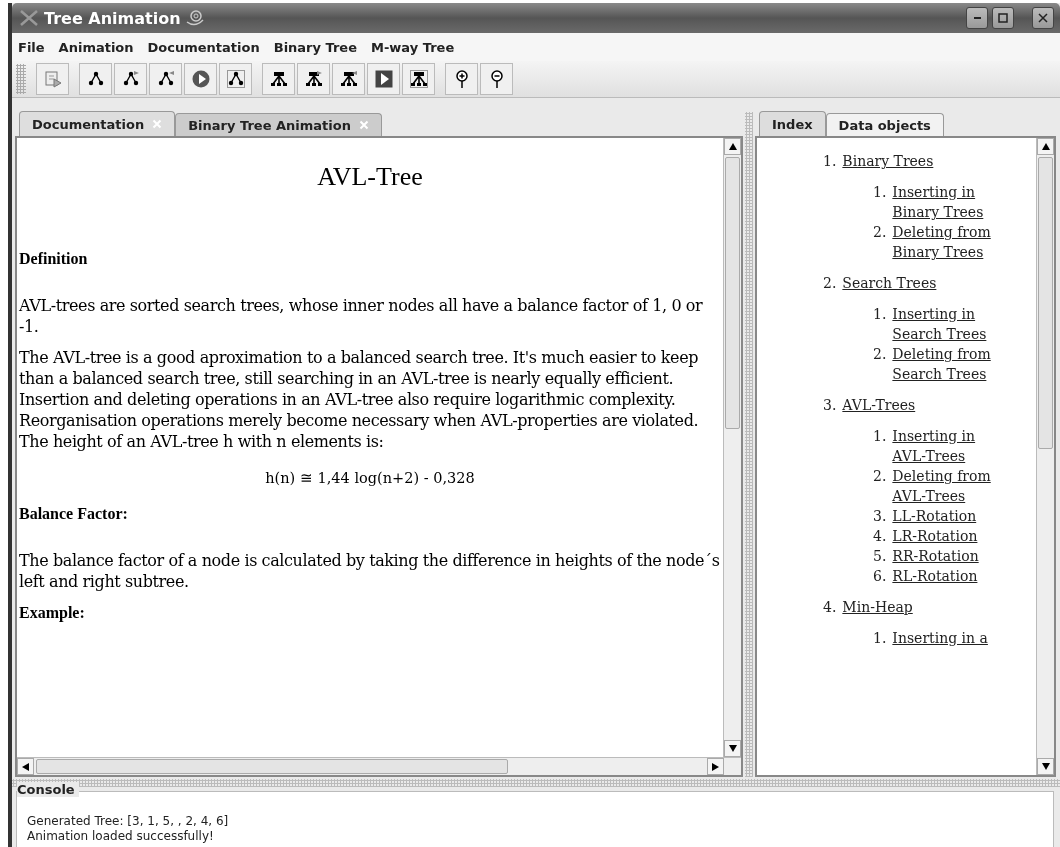 Image resolution: width=1060 pixels, height=847 pixels. Describe the element at coordinates (359, 399) in the screenshot. I see `paragraph: The AVL-tree is a good aproximation to a balanced search tree. It's much easier to keep than a balanced search tree, still searching in an AVL-tree is nearly equally efficient. Insertion and deleting operations in an AVL-tree also require logarithmic complexity. Reorganisation operations merely become necessary when AVL-properties are violated. The height of an AVL-tree h with n elements is:` at that location.